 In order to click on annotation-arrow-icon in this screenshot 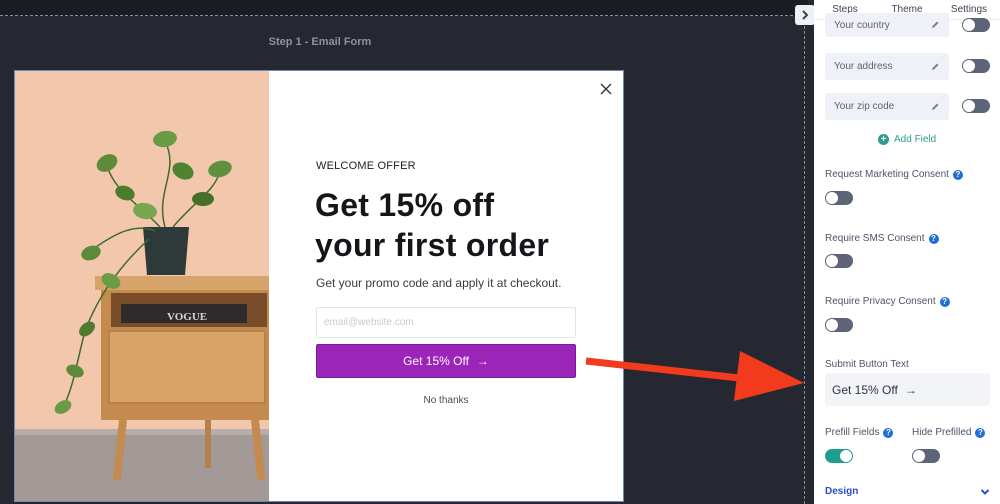, I will do `click(694, 376)`.